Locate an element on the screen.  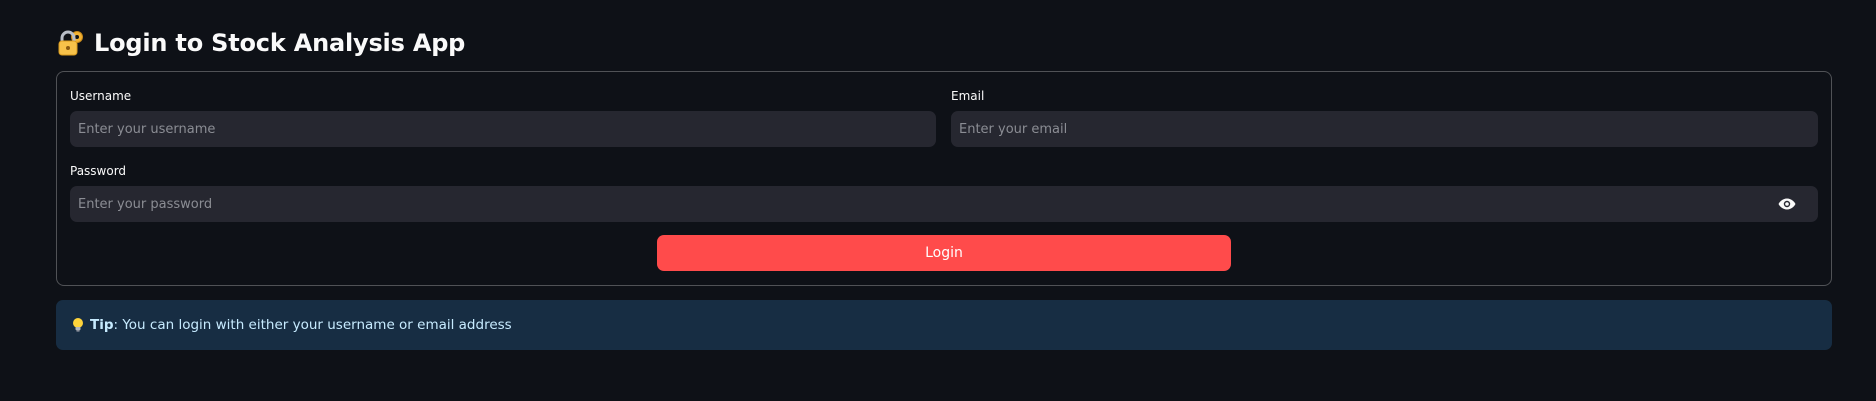
email-input is located at coordinates (1384, 129).